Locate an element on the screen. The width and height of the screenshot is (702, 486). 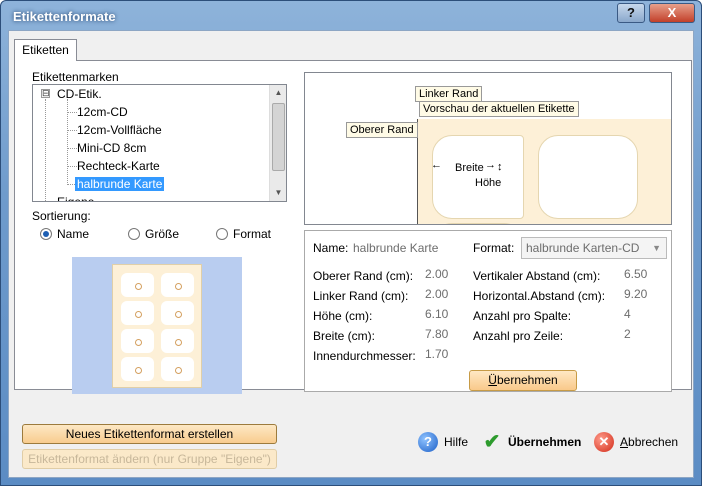
check-arrow-icon: ✔ is located at coordinates (492, 442).